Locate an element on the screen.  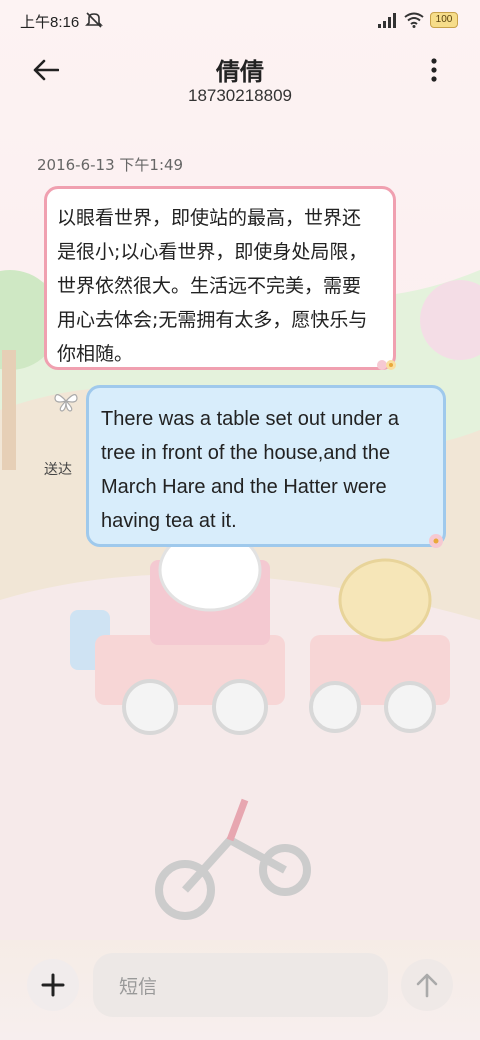
message-line: 是很小;以心看世界，即使身处局限， is located at coordinates (212, 252).